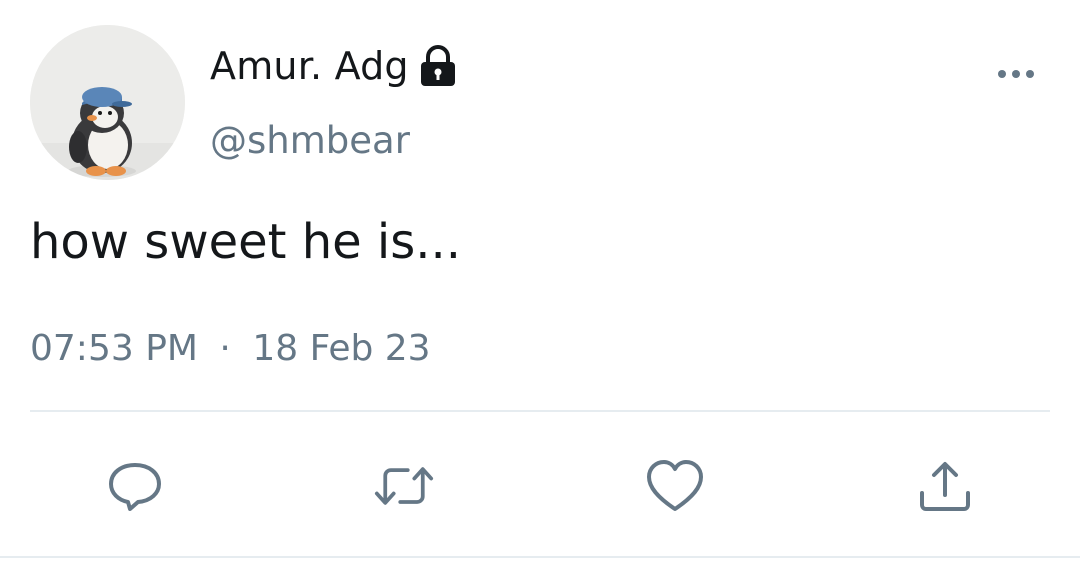  I want to click on bottom-divider, so click(540, 557).